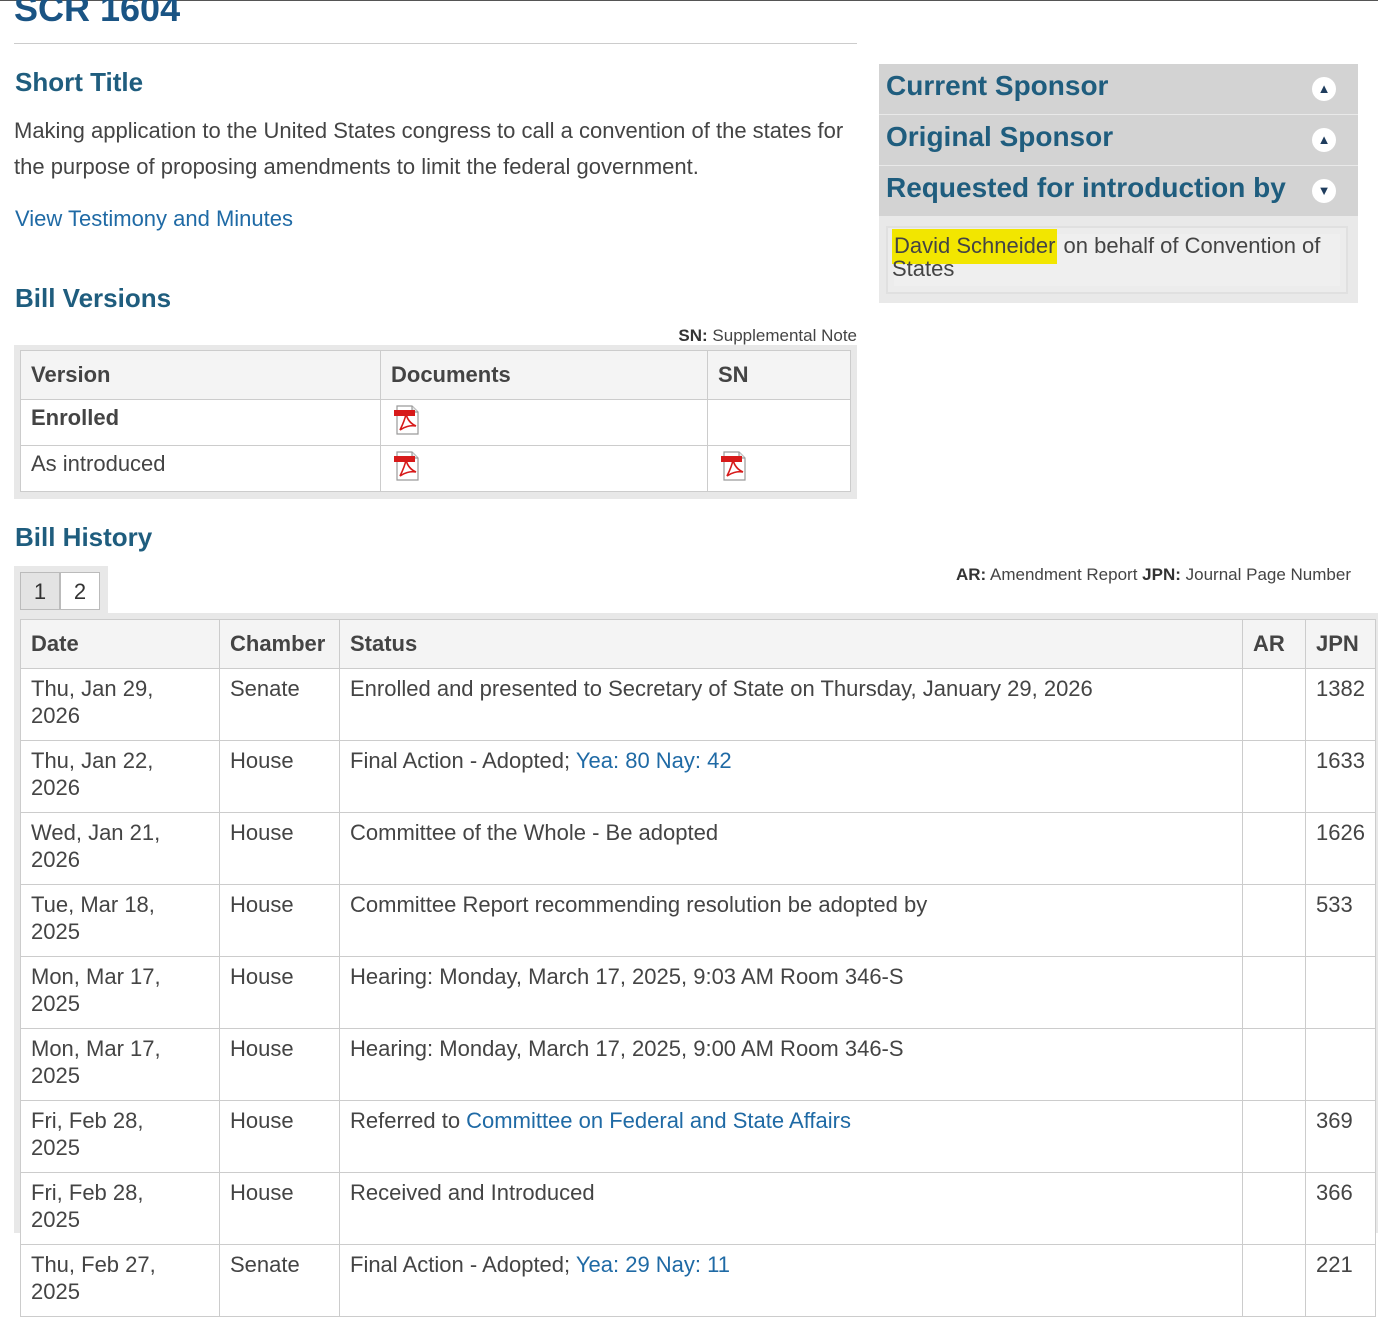  What do you see at coordinates (791, 1280) in the screenshot?
I see `history-status: Final Action - Adopted; Yea: 29 Nay: 11` at bounding box center [791, 1280].